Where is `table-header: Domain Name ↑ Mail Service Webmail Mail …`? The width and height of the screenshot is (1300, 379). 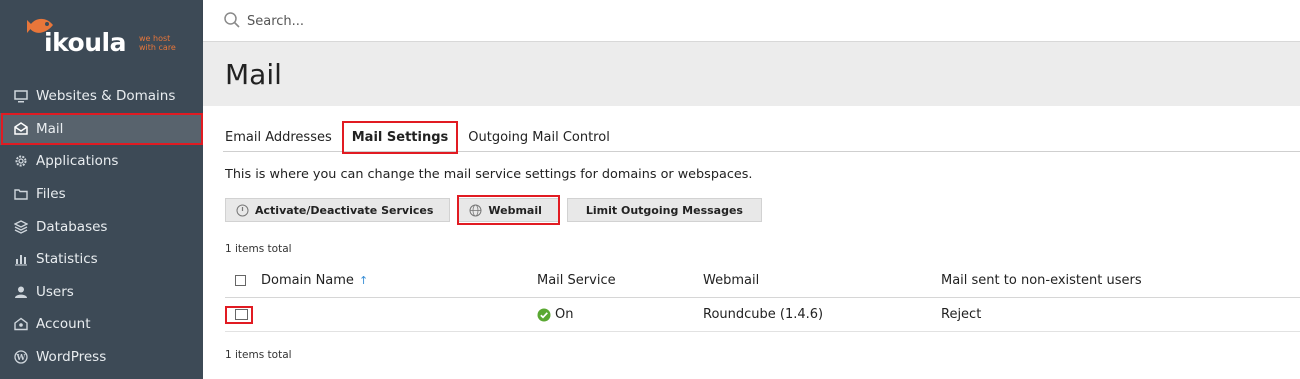 table-header: Domain Name ↑ Mail Service Webmail Mail … is located at coordinates (762, 281).